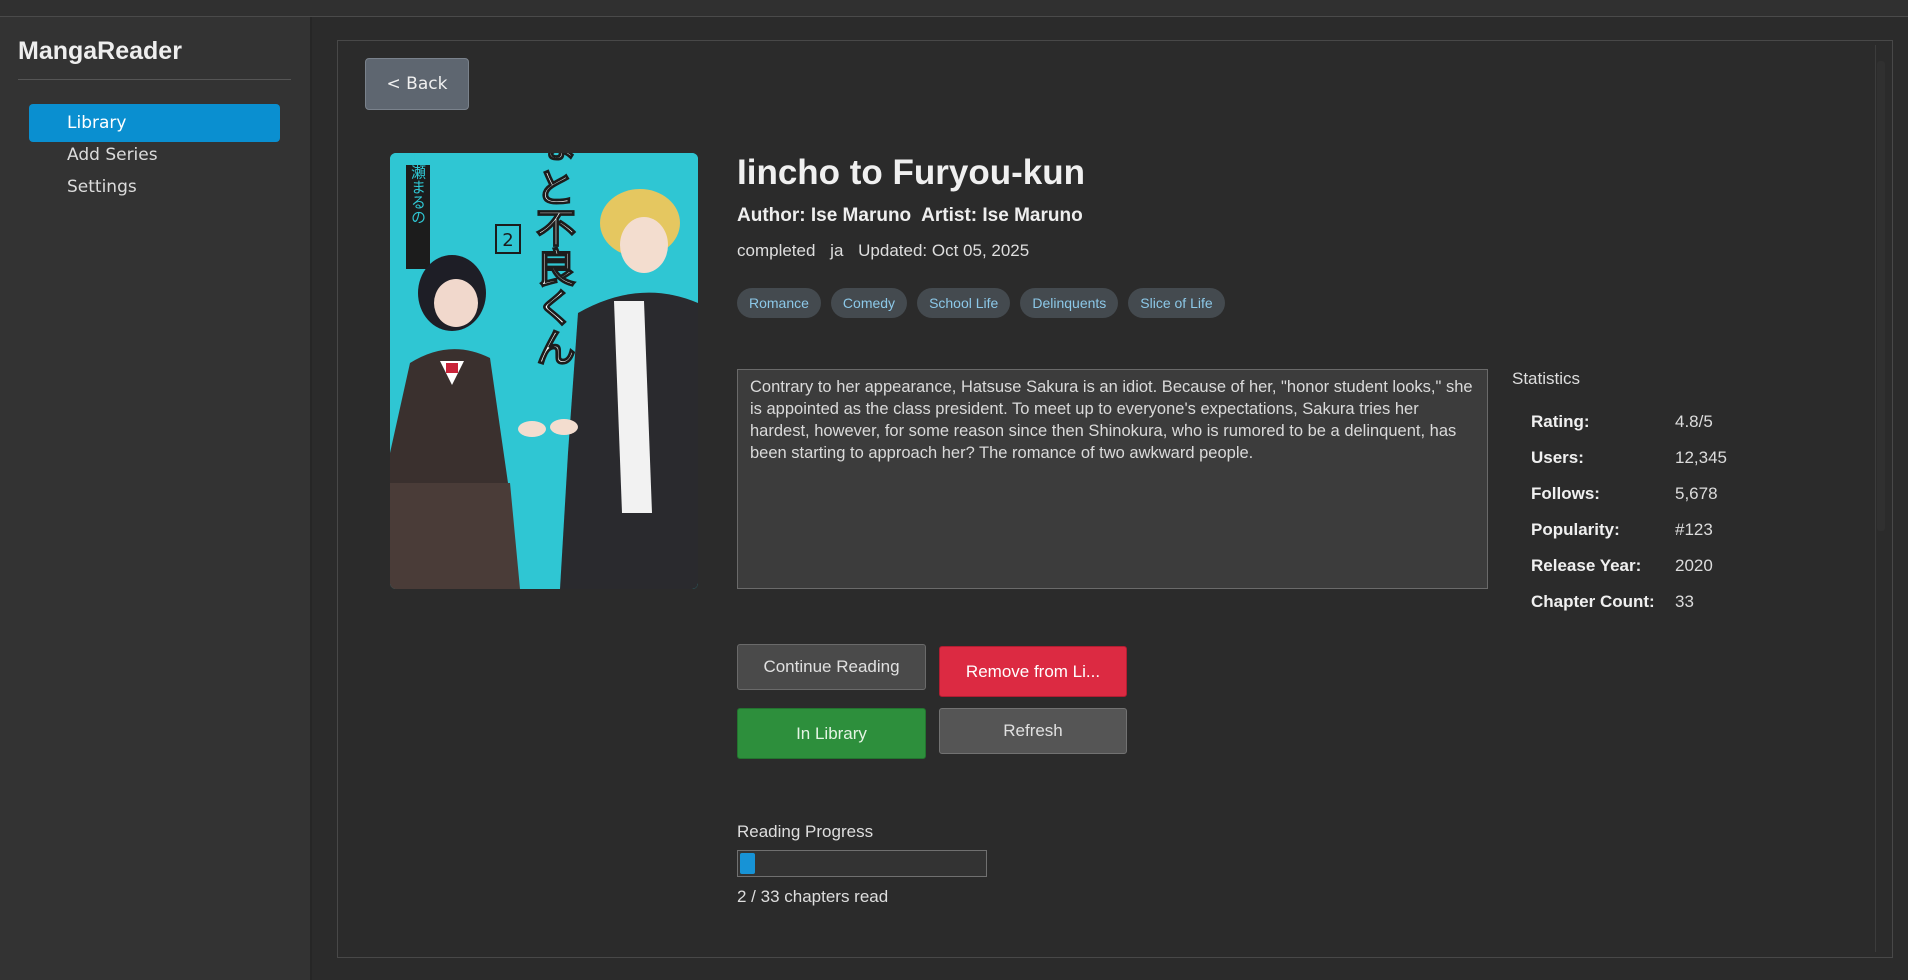  What do you see at coordinates (1694, 565) in the screenshot?
I see `stat-value: 2020` at bounding box center [1694, 565].